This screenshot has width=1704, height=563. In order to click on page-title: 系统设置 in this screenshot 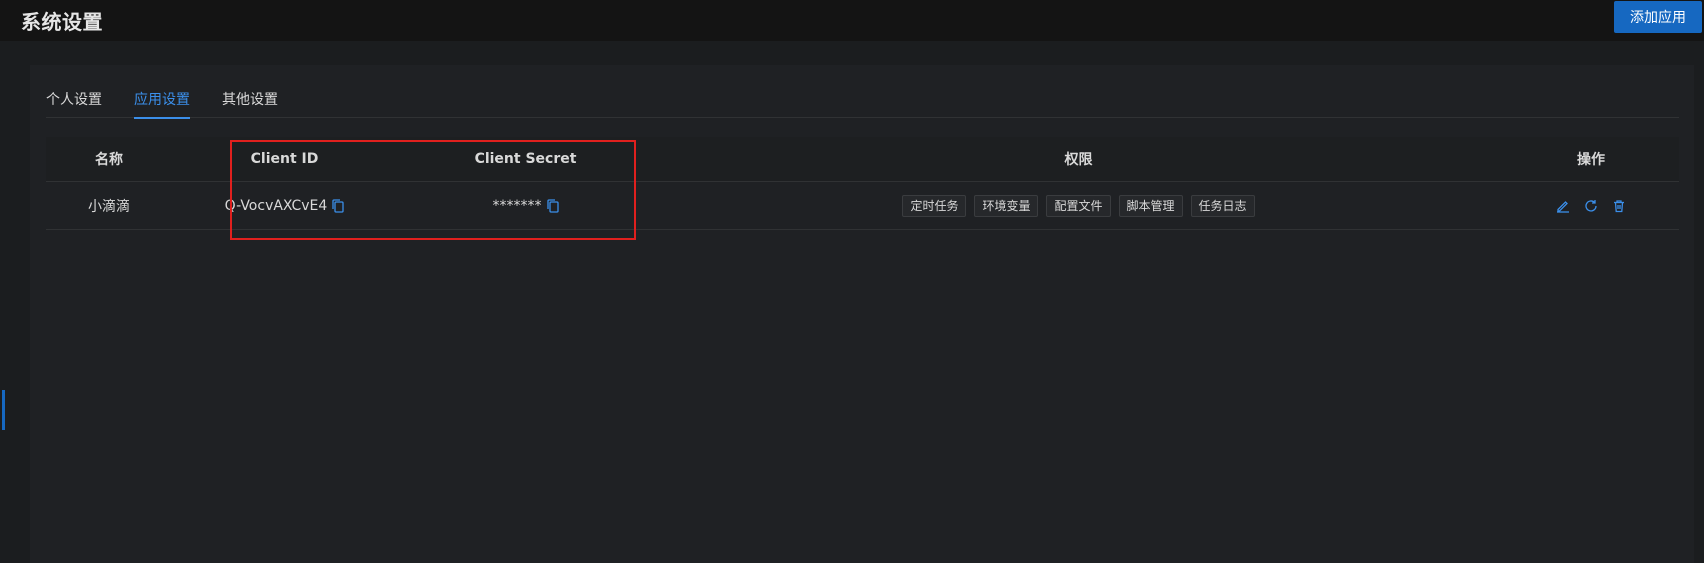, I will do `click(62, 22)`.